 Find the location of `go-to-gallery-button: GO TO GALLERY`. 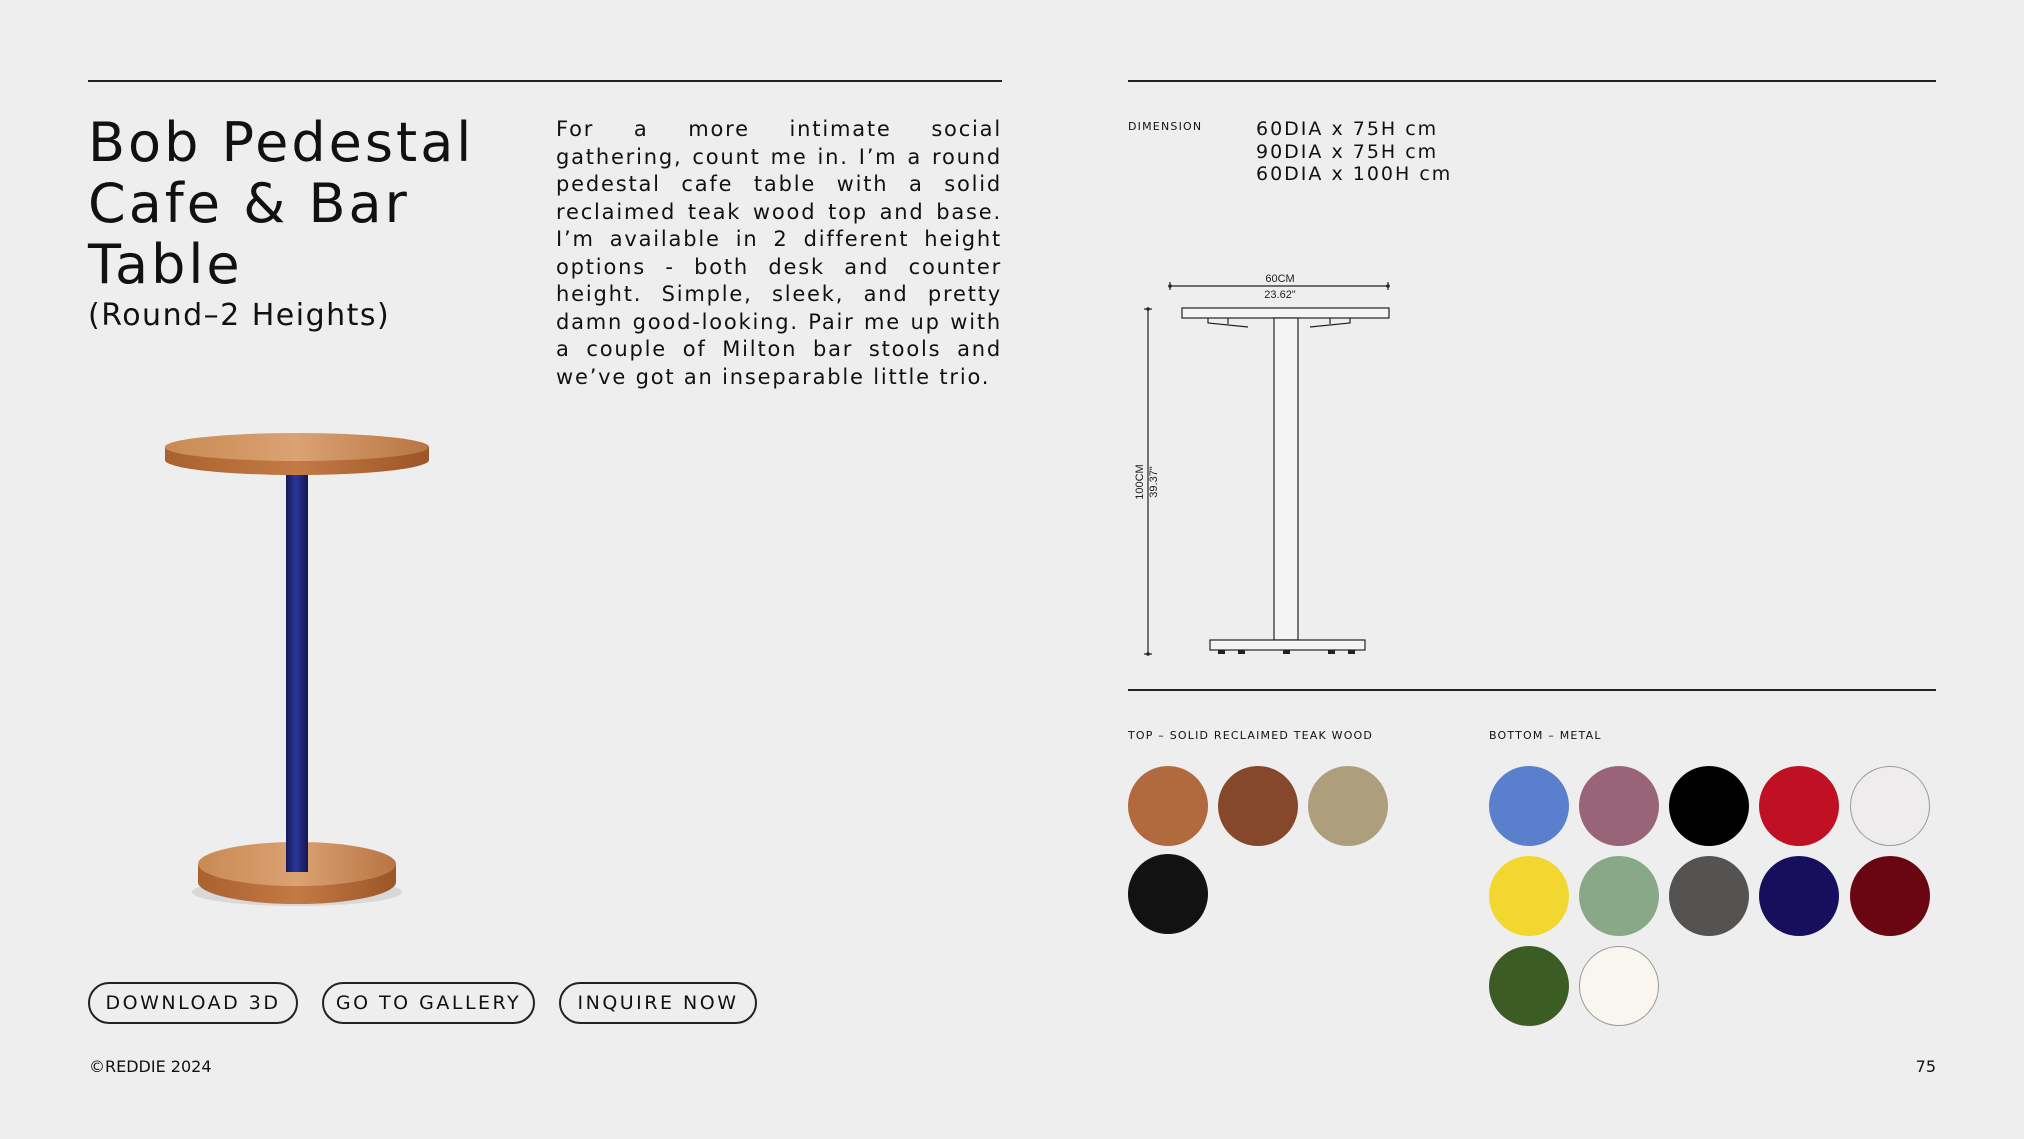

go-to-gallery-button: GO TO GALLERY is located at coordinates (428, 1003).